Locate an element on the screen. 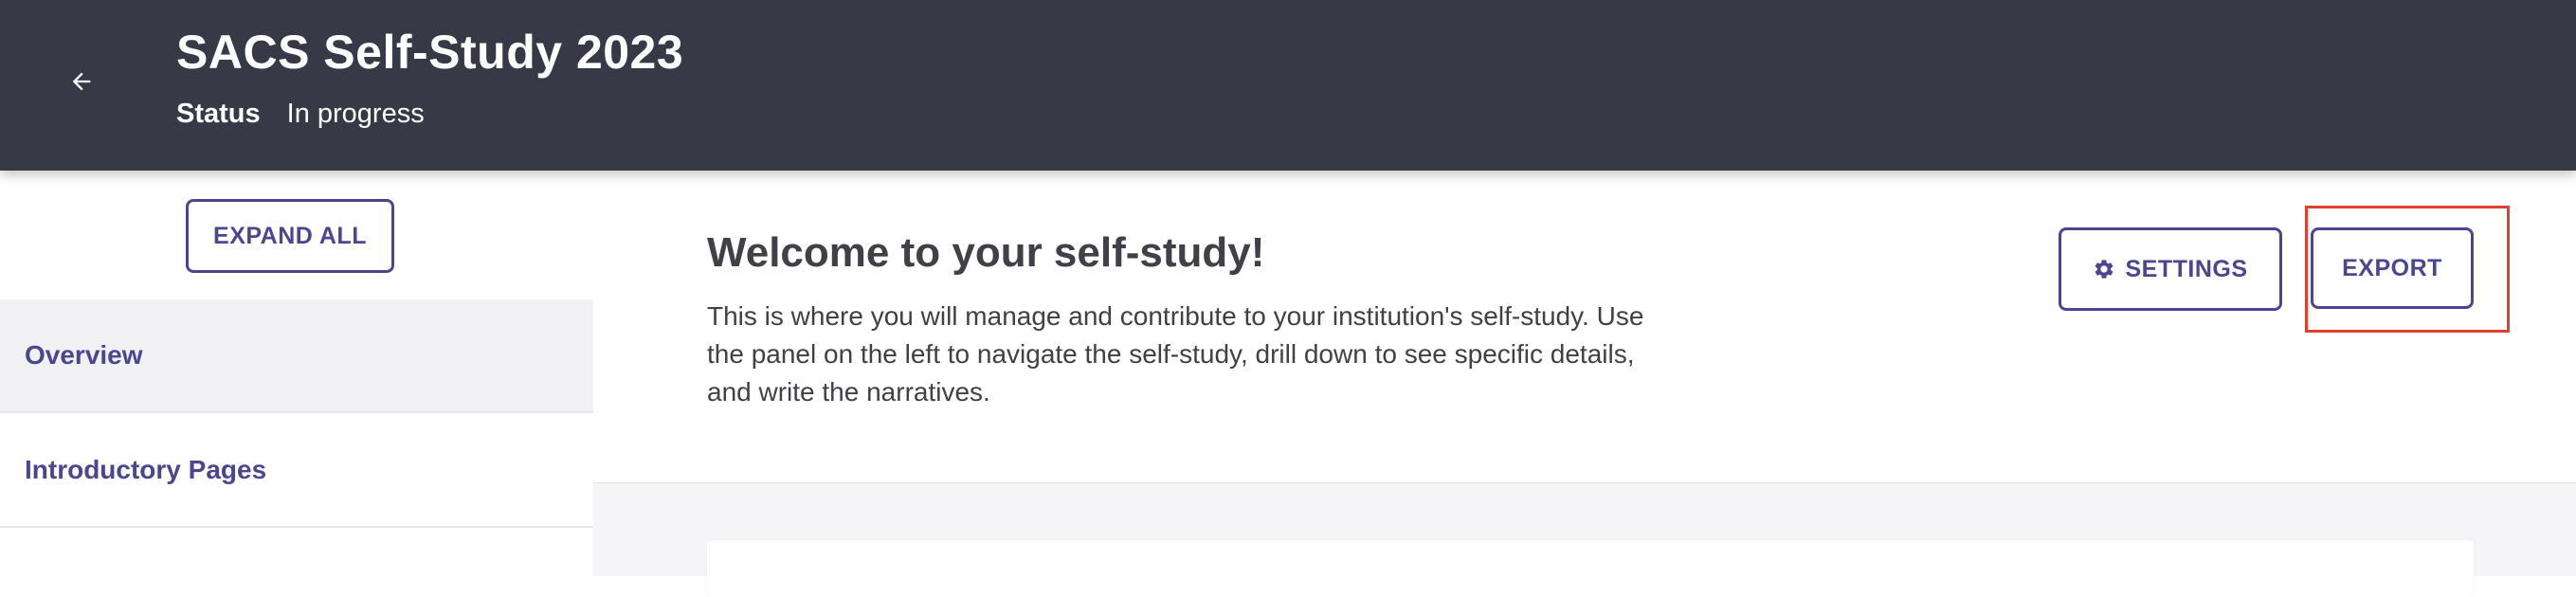  expand-all-button: EXPAND ALL is located at coordinates (290, 236).